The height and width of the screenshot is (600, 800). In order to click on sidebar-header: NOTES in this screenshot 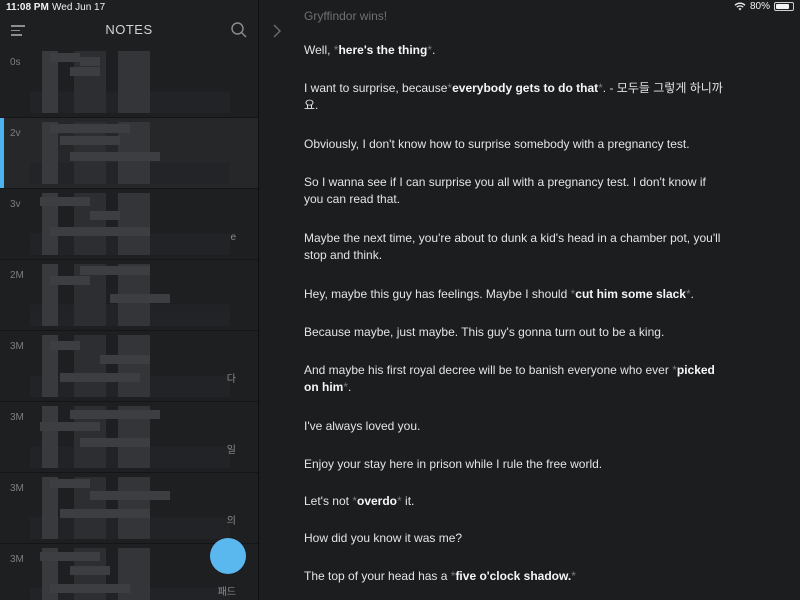, I will do `click(129, 31)`.